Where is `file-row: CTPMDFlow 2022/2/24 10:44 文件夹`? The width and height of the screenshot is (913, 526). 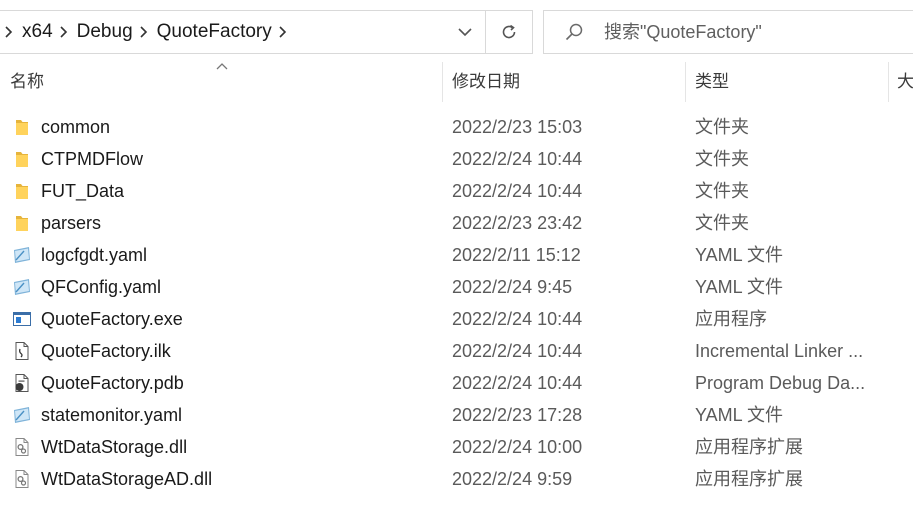
file-row: CTPMDFlow 2022/2/24 10:44 文件夹 is located at coordinates (456, 159).